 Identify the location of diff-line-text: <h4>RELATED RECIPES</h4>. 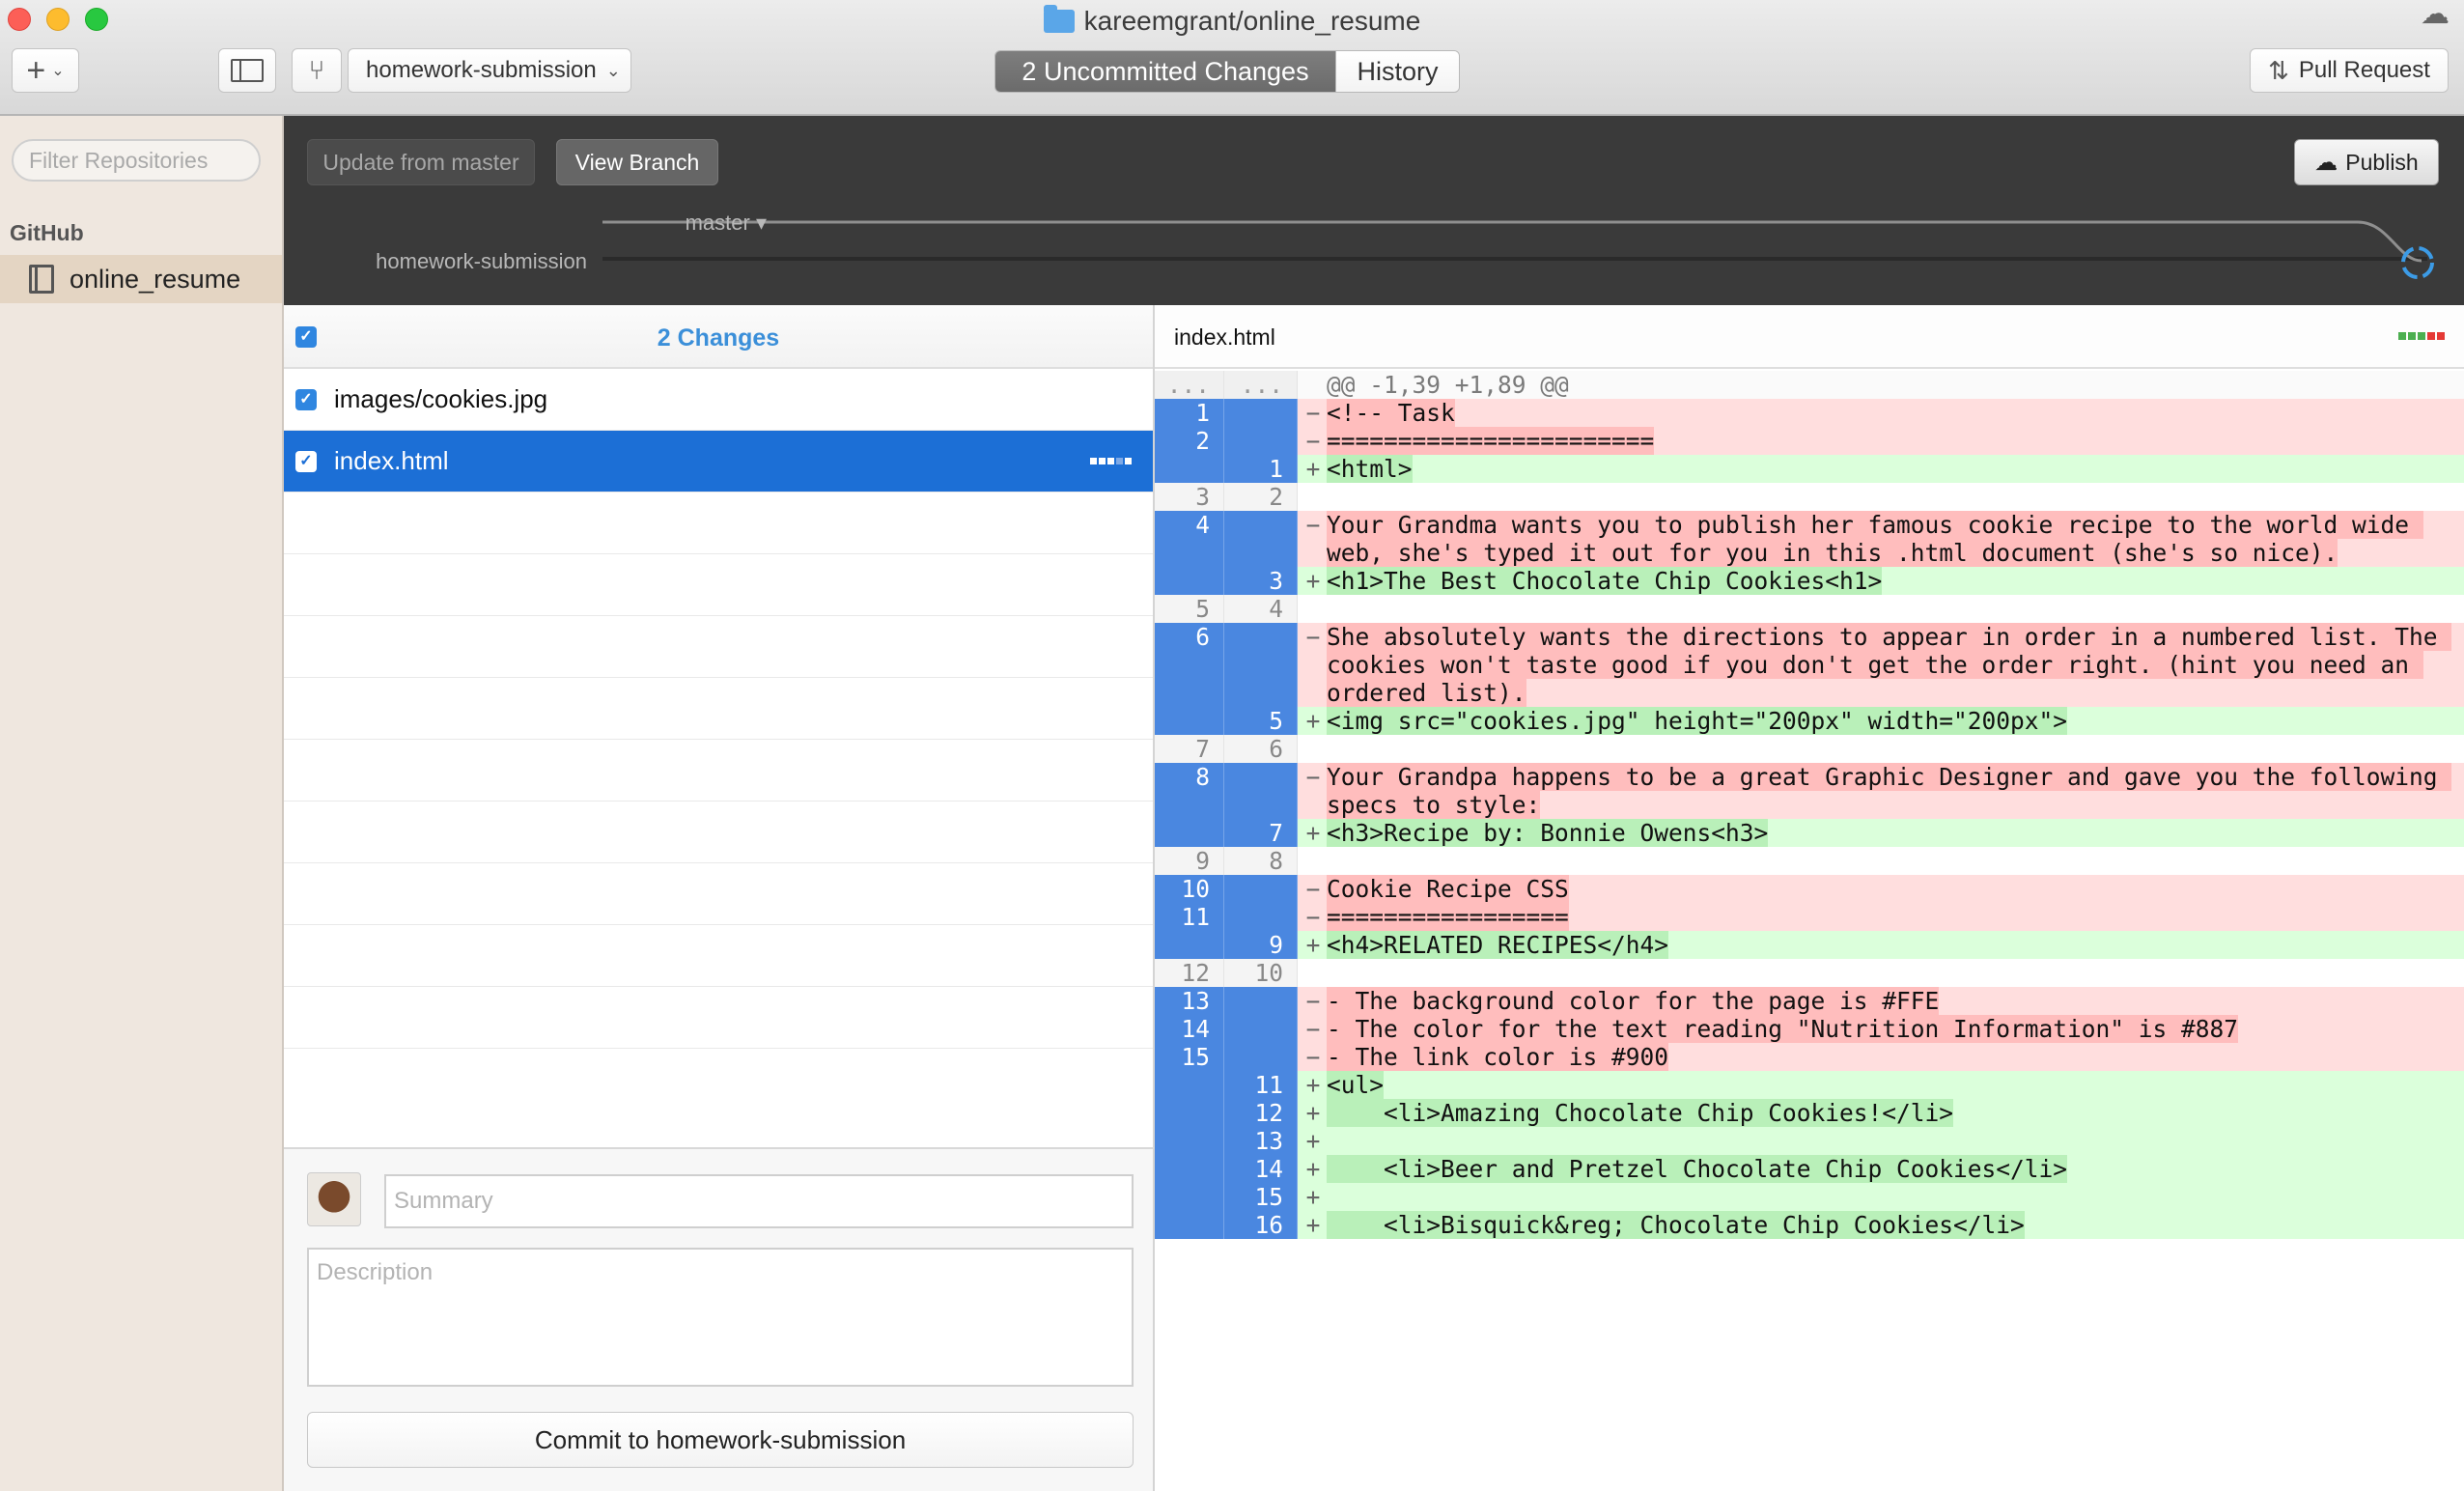
(1893, 945).